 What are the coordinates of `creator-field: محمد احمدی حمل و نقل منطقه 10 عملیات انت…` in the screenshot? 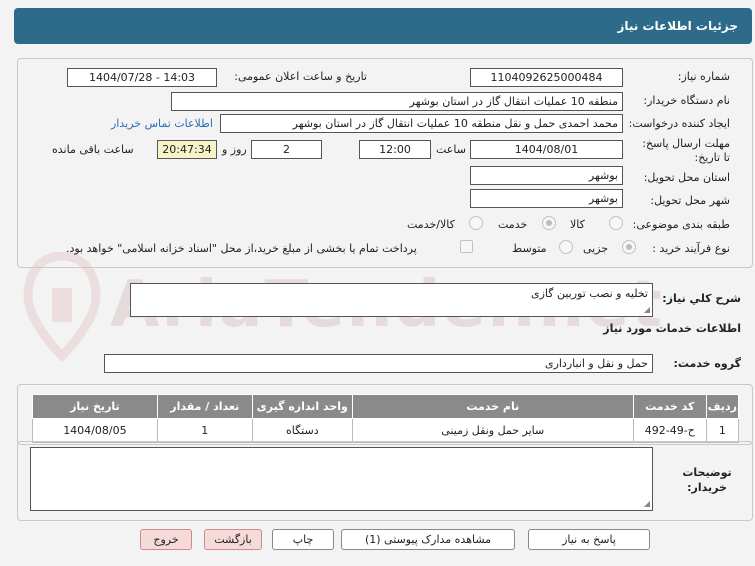 It's located at (421, 123).